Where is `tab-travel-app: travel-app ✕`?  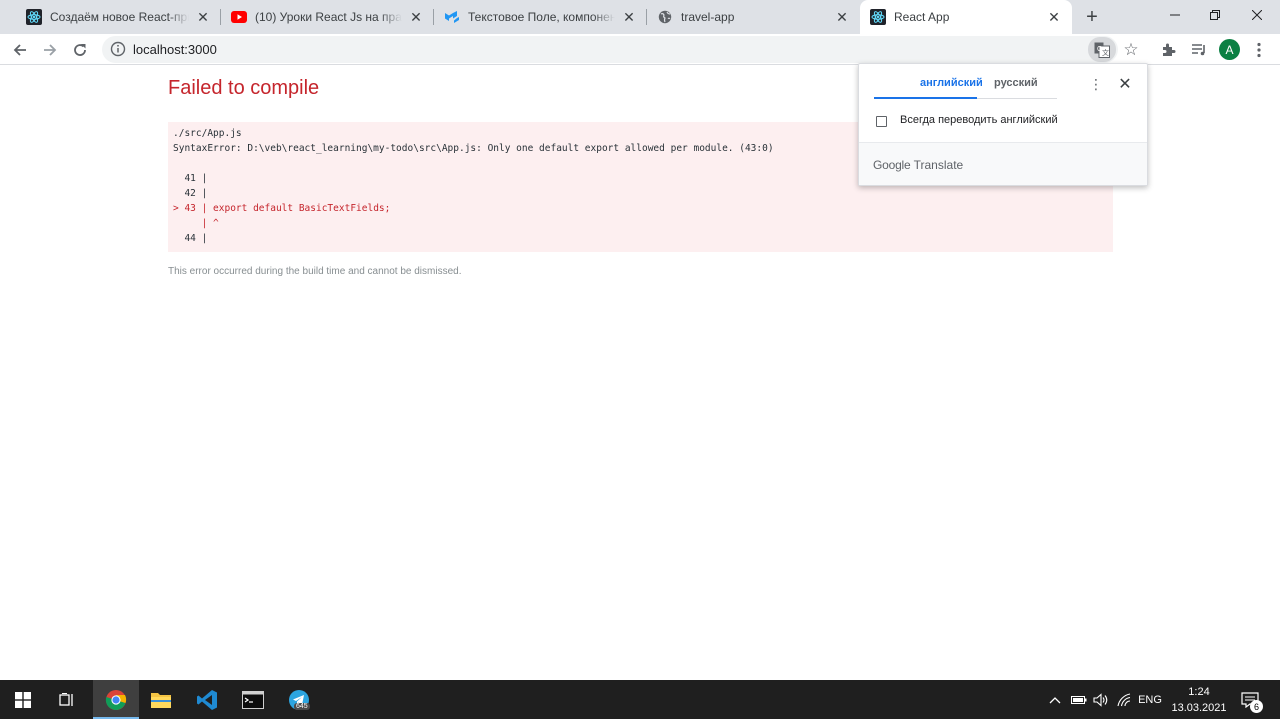
tab-travel-app: travel-app ✕ is located at coordinates (753, 17).